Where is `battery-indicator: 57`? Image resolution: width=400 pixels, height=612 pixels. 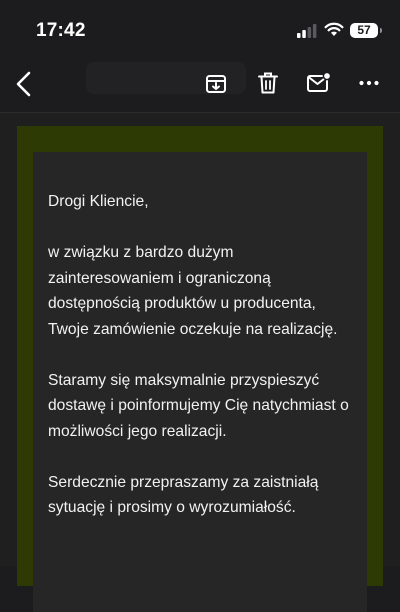 battery-indicator: 57 is located at coordinates (364, 30).